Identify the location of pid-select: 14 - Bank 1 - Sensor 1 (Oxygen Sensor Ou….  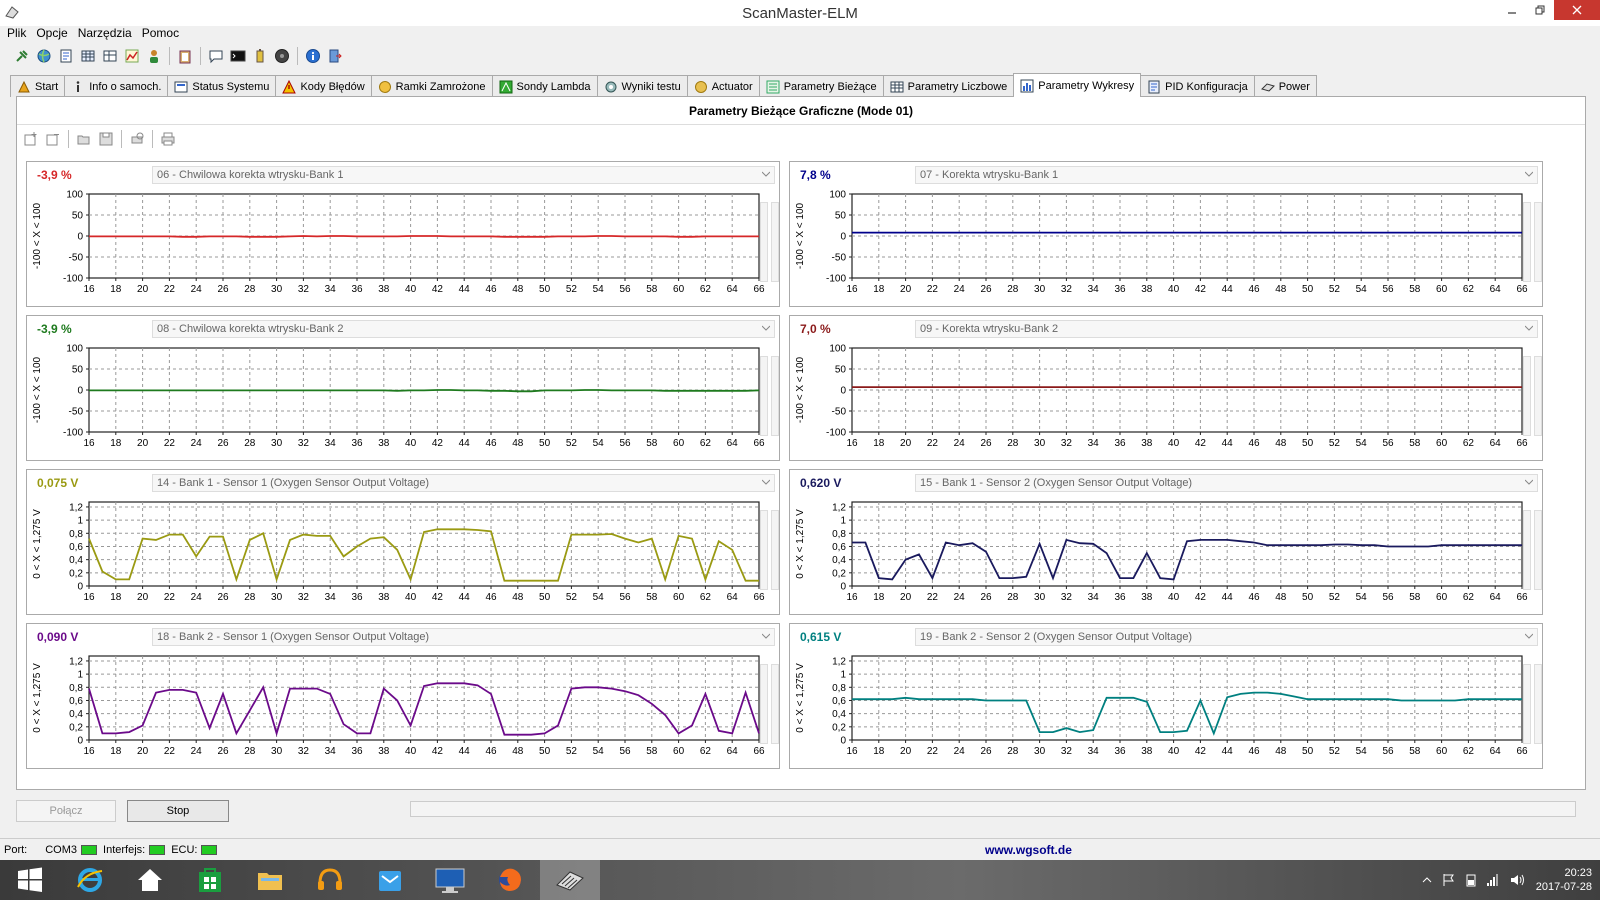
(463, 483).